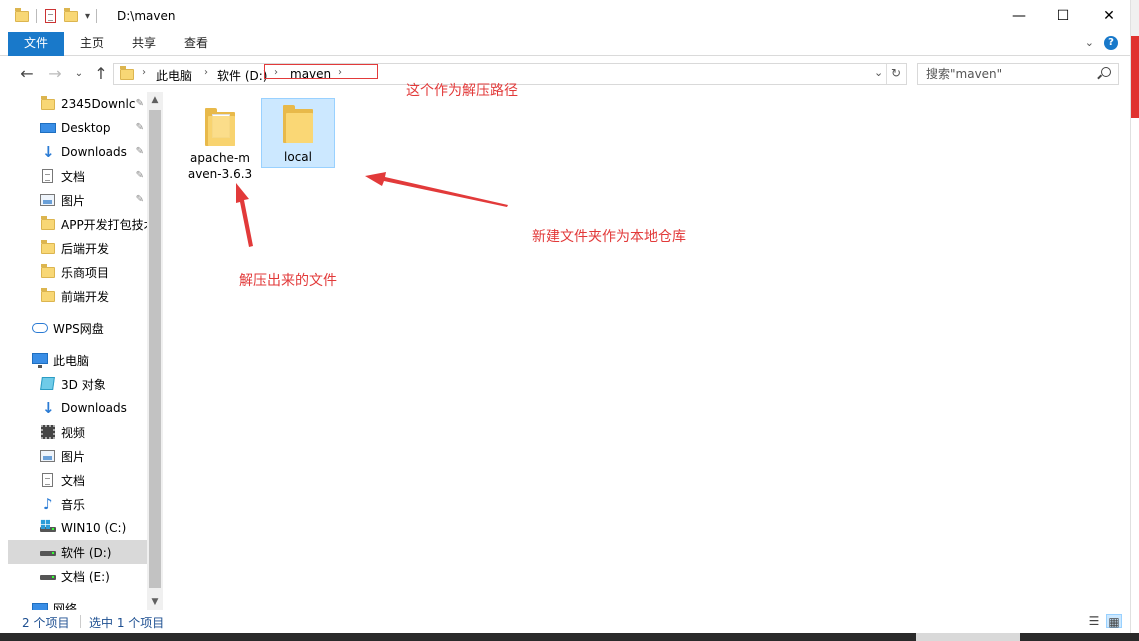 The image size is (1139, 641). What do you see at coordinates (78, 432) in the screenshot?
I see `nav-item-videos: 视频` at bounding box center [78, 432].